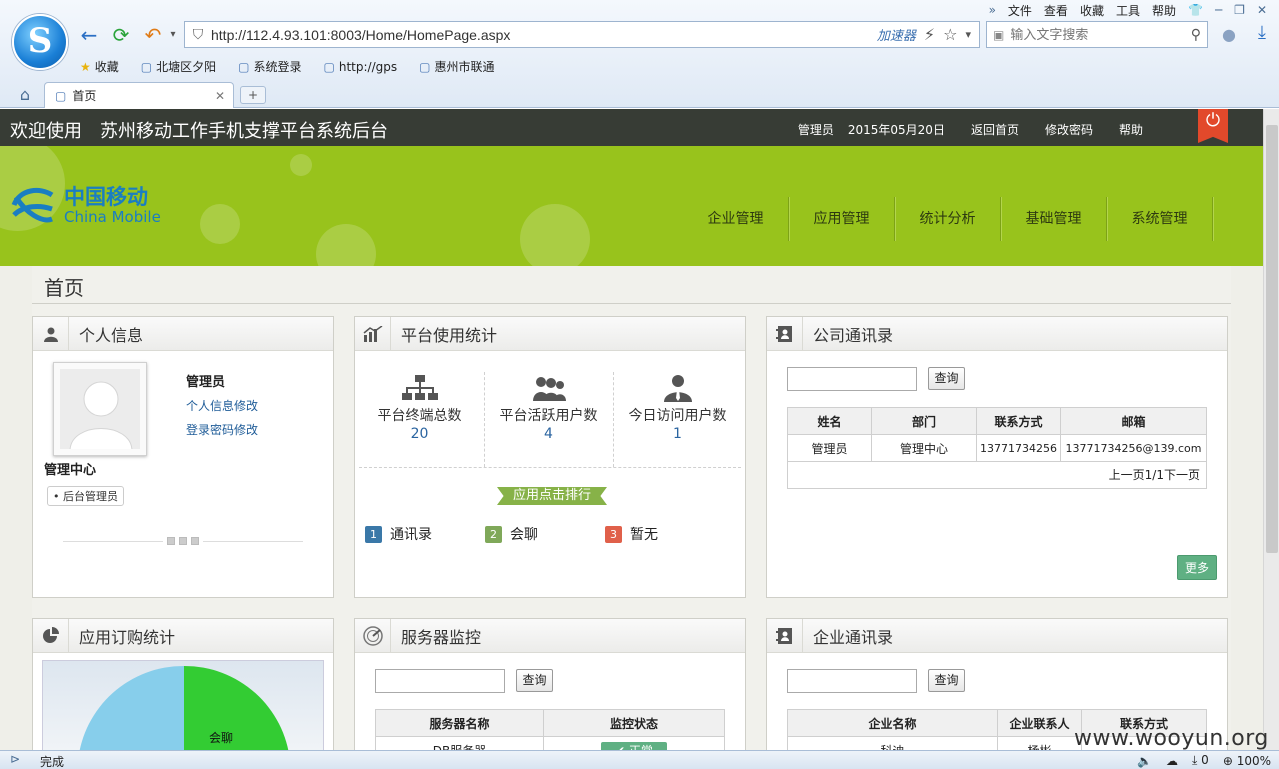  What do you see at coordinates (1213, 126) in the screenshot?
I see `logout-power-icon: ⏻` at bounding box center [1213, 126].